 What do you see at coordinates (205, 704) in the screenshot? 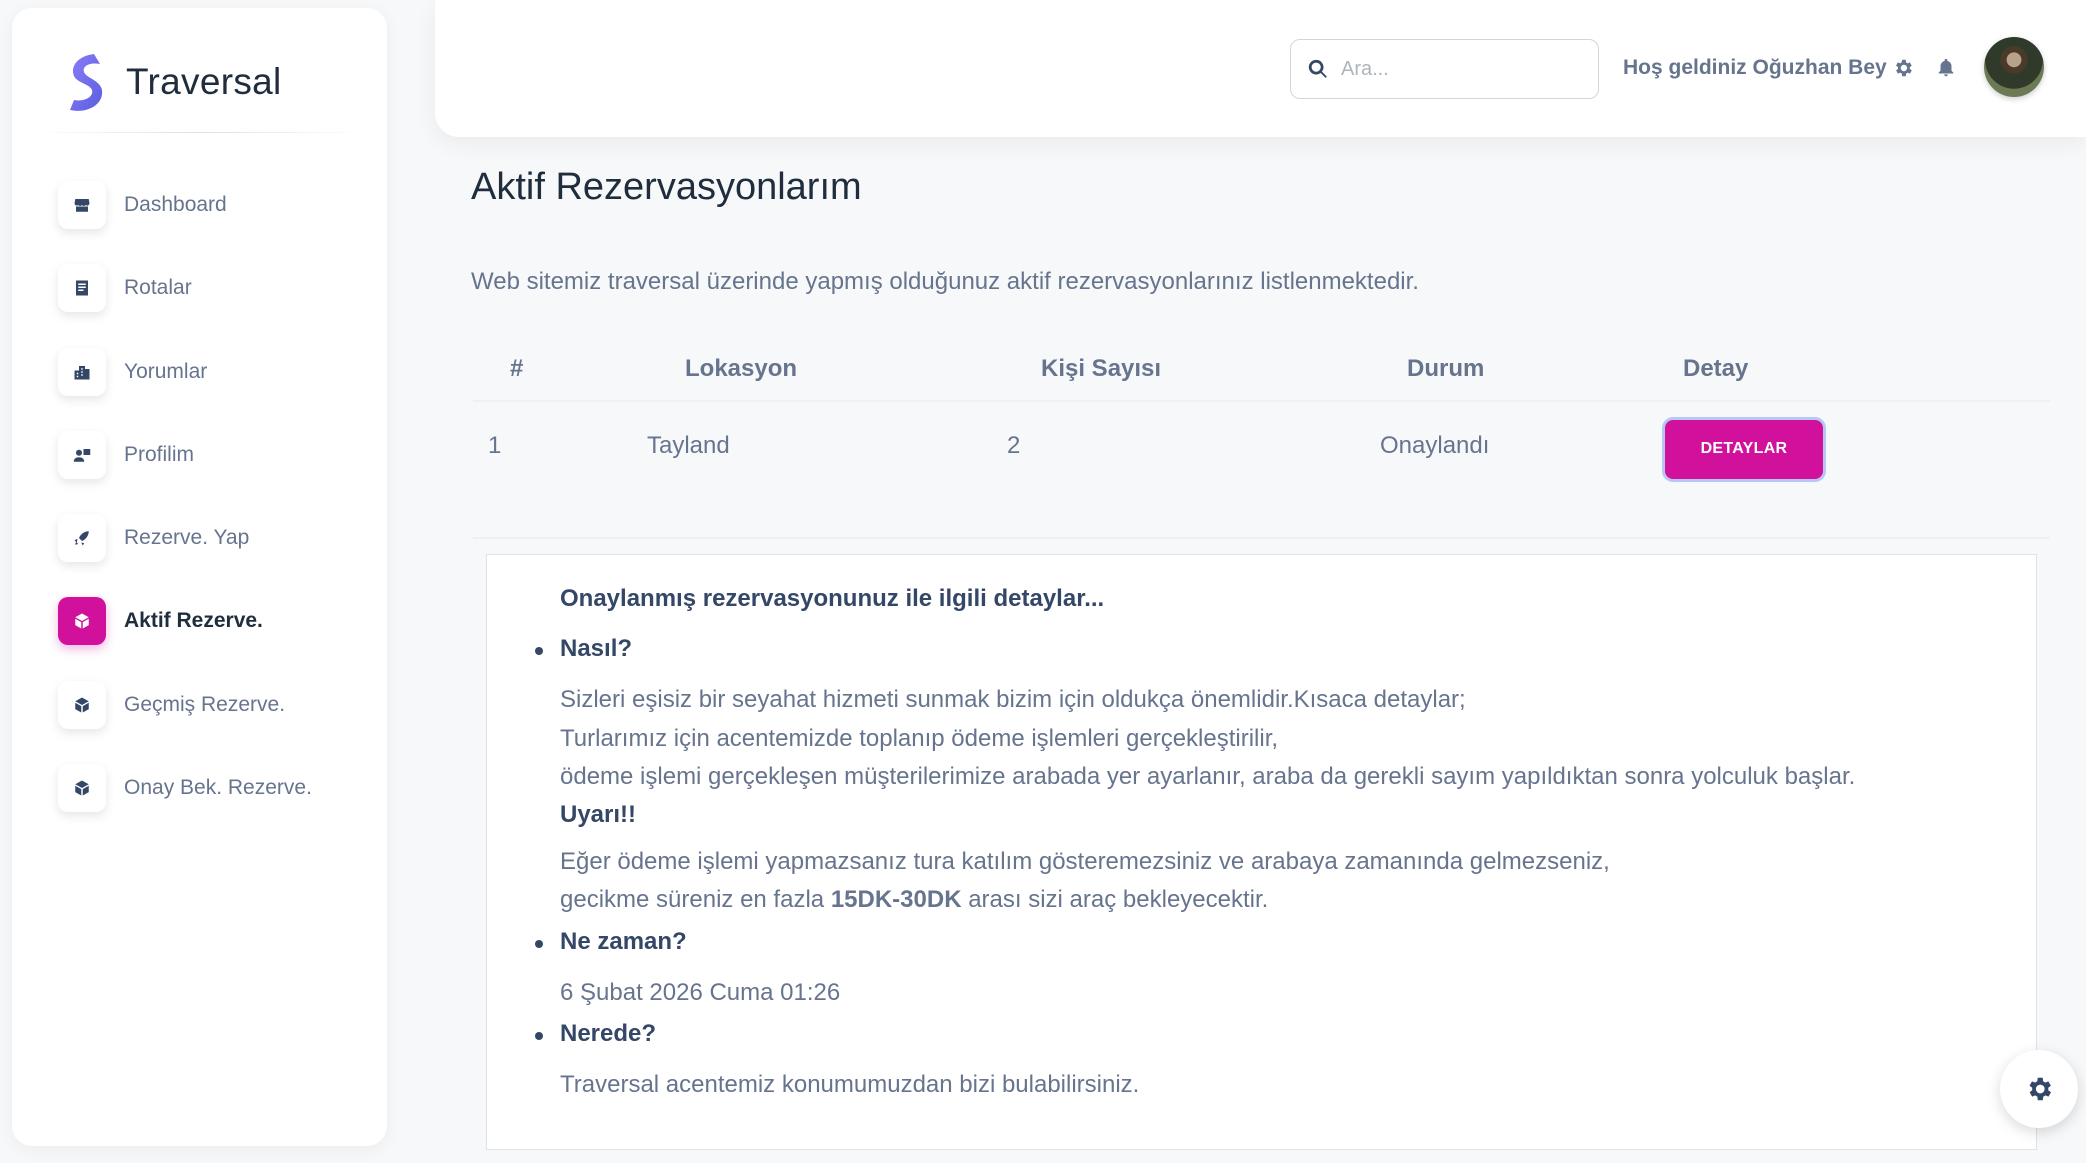
I see `sidebar-item-label: Geçmiş Rezerve.` at bounding box center [205, 704].